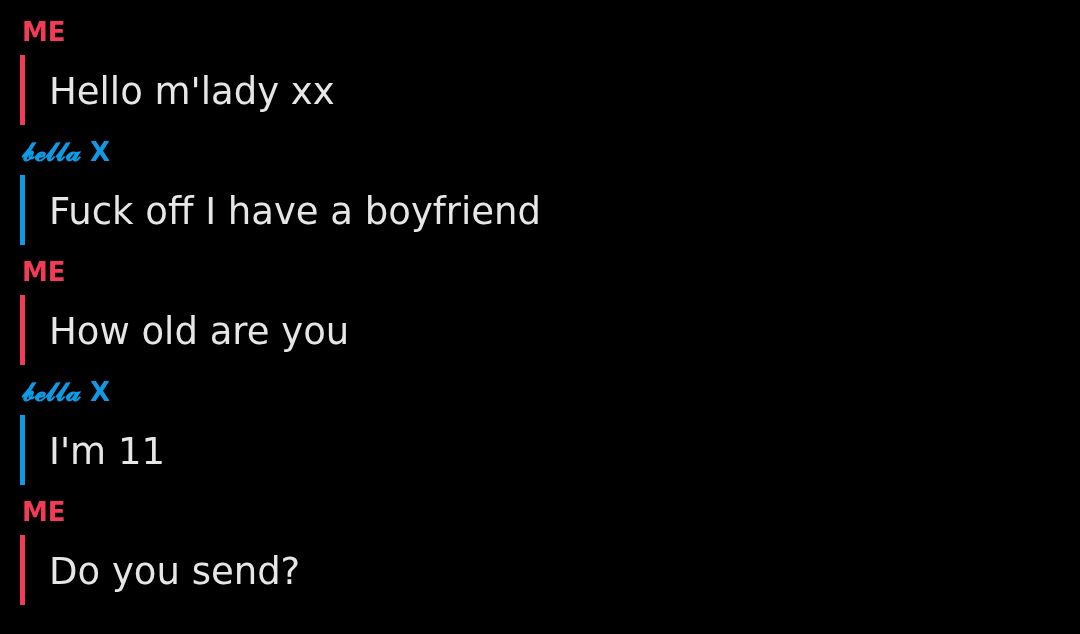 The image size is (1080, 634). Describe the element at coordinates (192, 91) in the screenshot. I see `message-text: Hello m'lady xx` at that location.